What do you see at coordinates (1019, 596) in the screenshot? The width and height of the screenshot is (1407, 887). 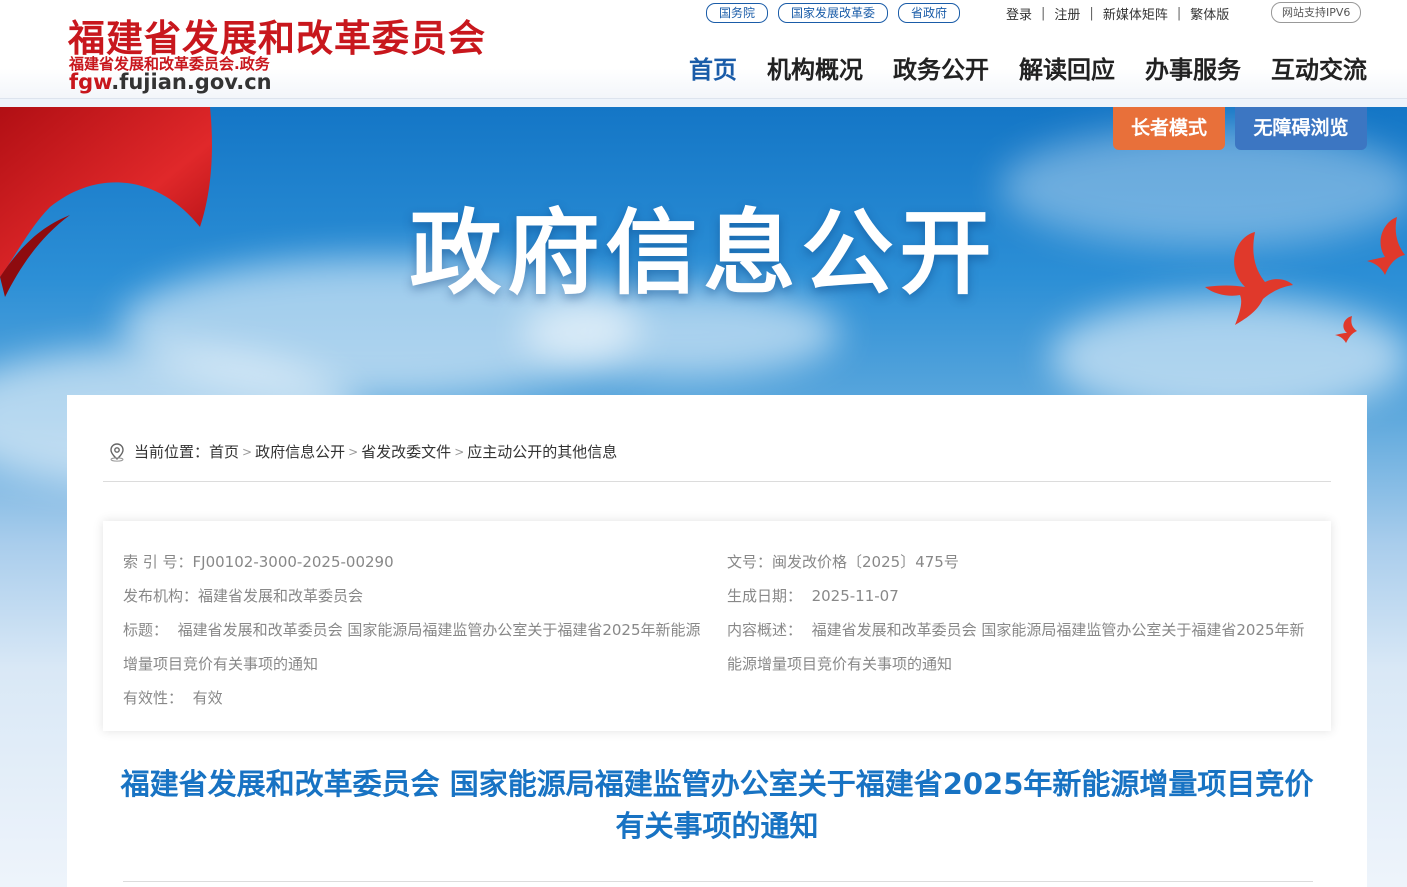 I see `meta-date: 生成日期： 2025-11-07` at bounding box center [1019, 596].